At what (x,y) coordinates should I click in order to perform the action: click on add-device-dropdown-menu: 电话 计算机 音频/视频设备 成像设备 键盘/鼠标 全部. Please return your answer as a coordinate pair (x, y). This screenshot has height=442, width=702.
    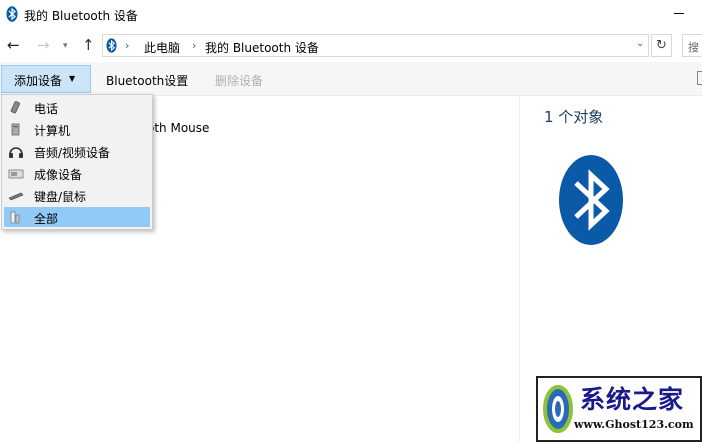
    Looking at the image, I should click on (77, 162).